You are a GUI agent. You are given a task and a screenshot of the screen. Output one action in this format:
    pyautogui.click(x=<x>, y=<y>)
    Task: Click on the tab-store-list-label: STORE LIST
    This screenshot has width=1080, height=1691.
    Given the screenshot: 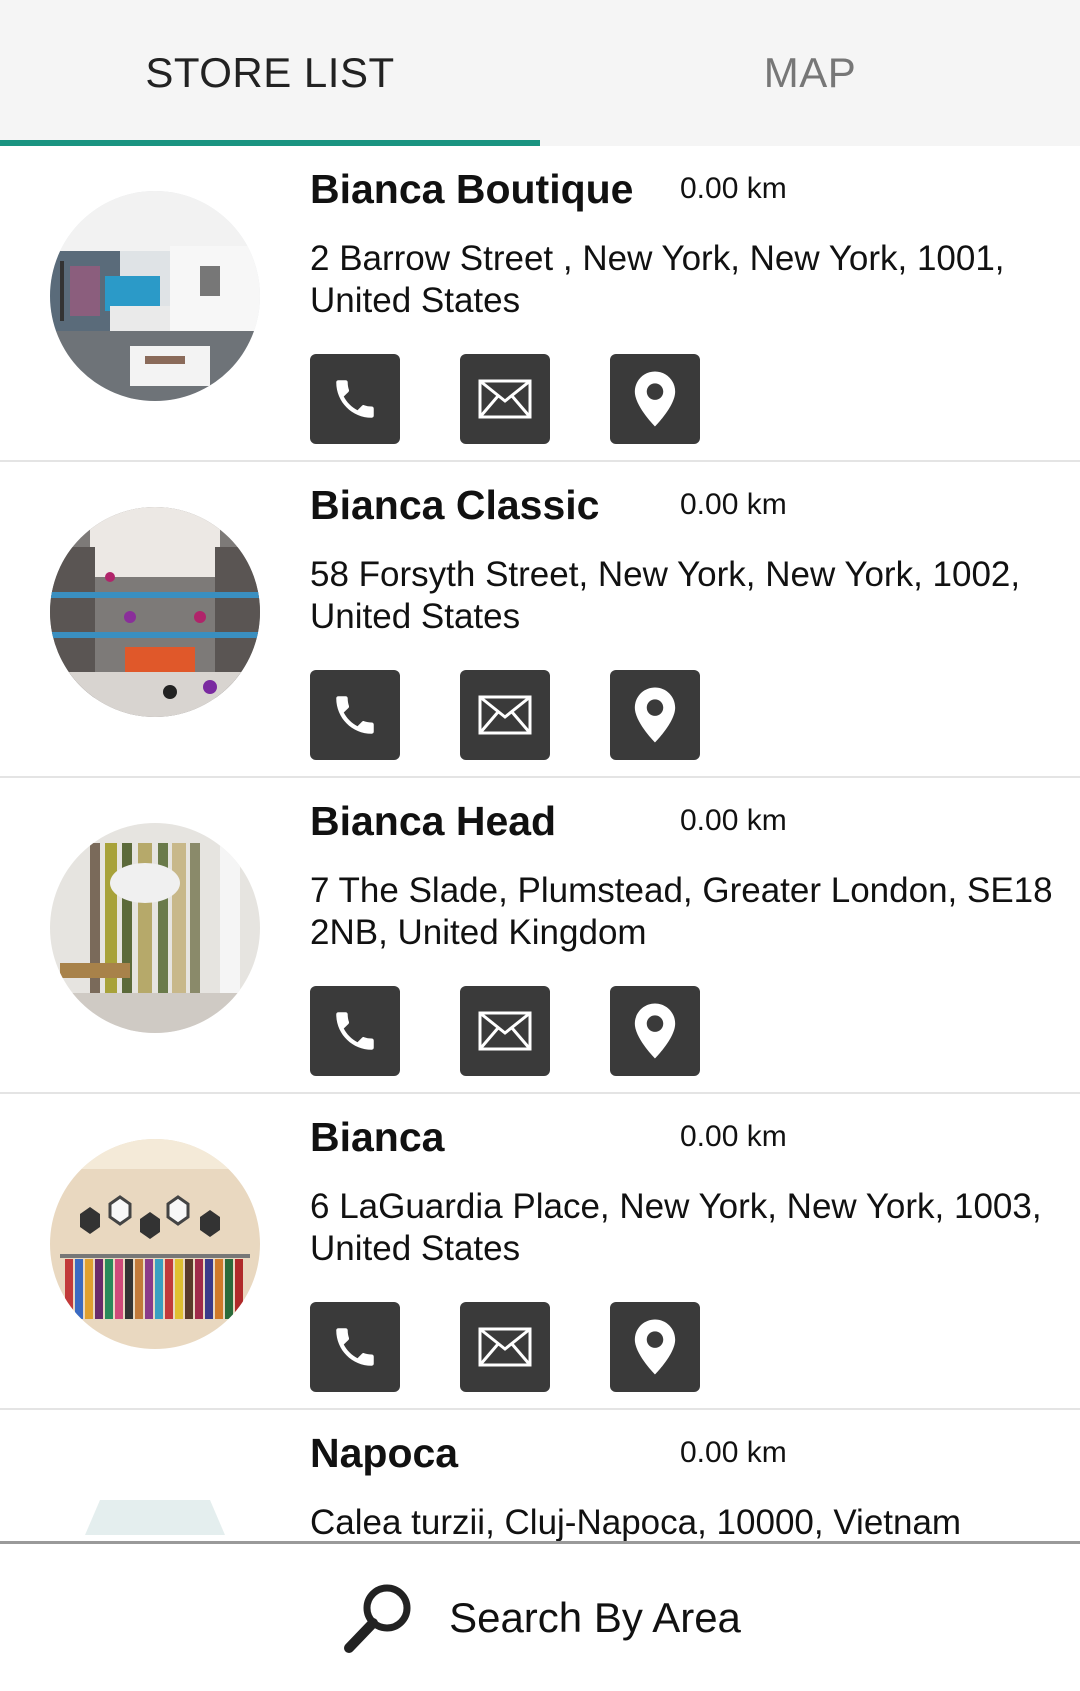 What is the action you would take?
    pyautogui.click(x=270, y=72)
    